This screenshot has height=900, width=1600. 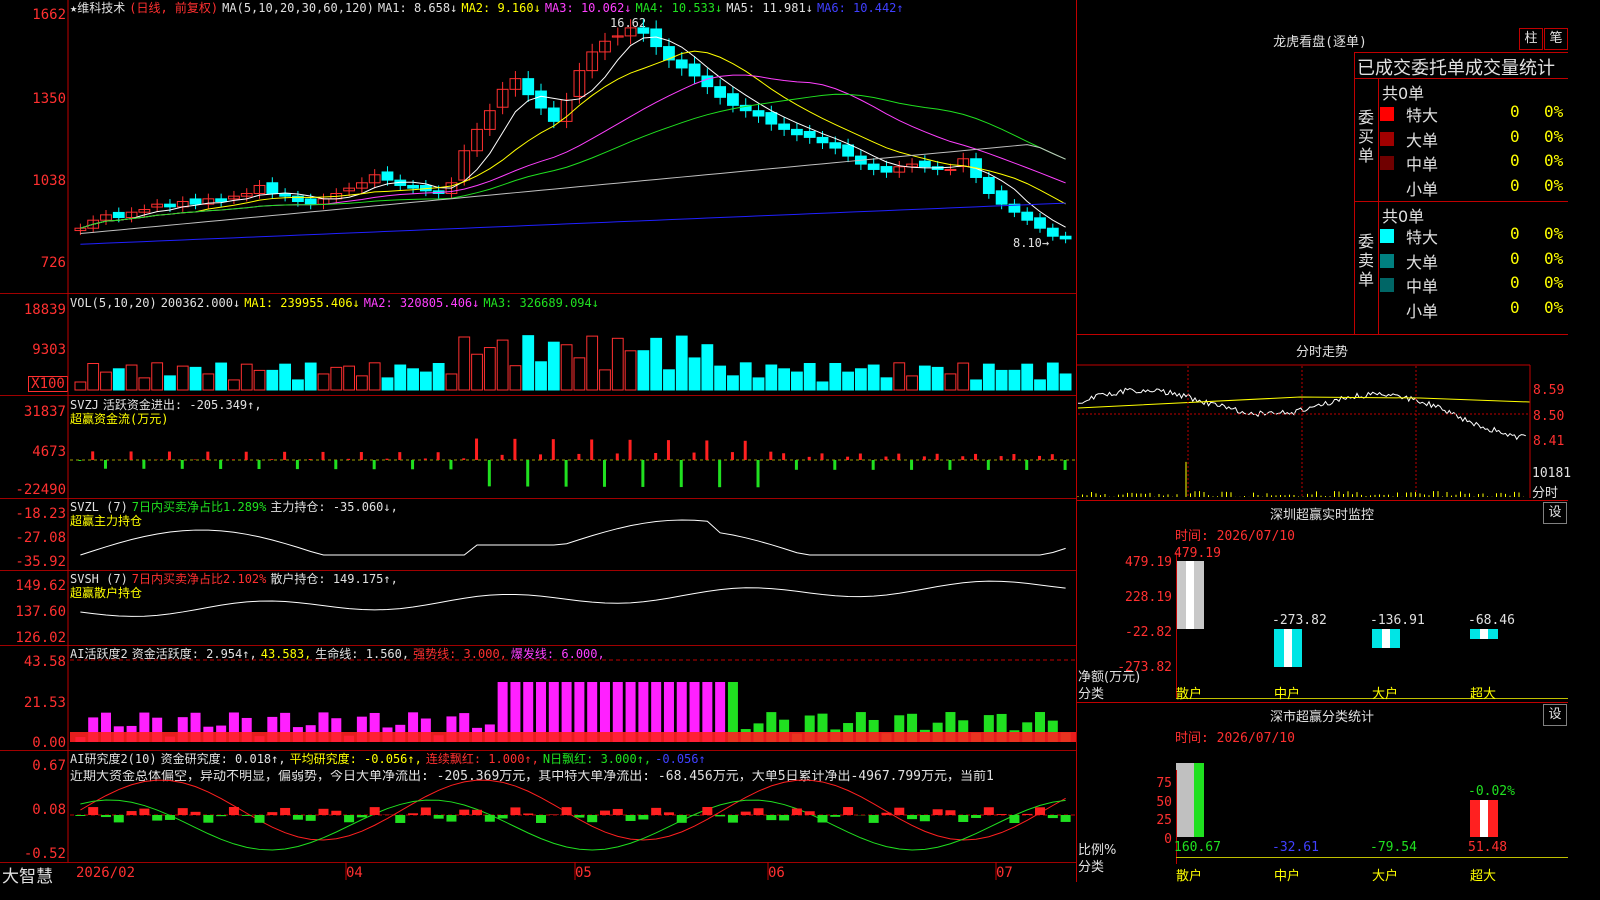 I want to click on sz-monitor-title: 深圳超赢实时监控, so click(x=1322, y=513).